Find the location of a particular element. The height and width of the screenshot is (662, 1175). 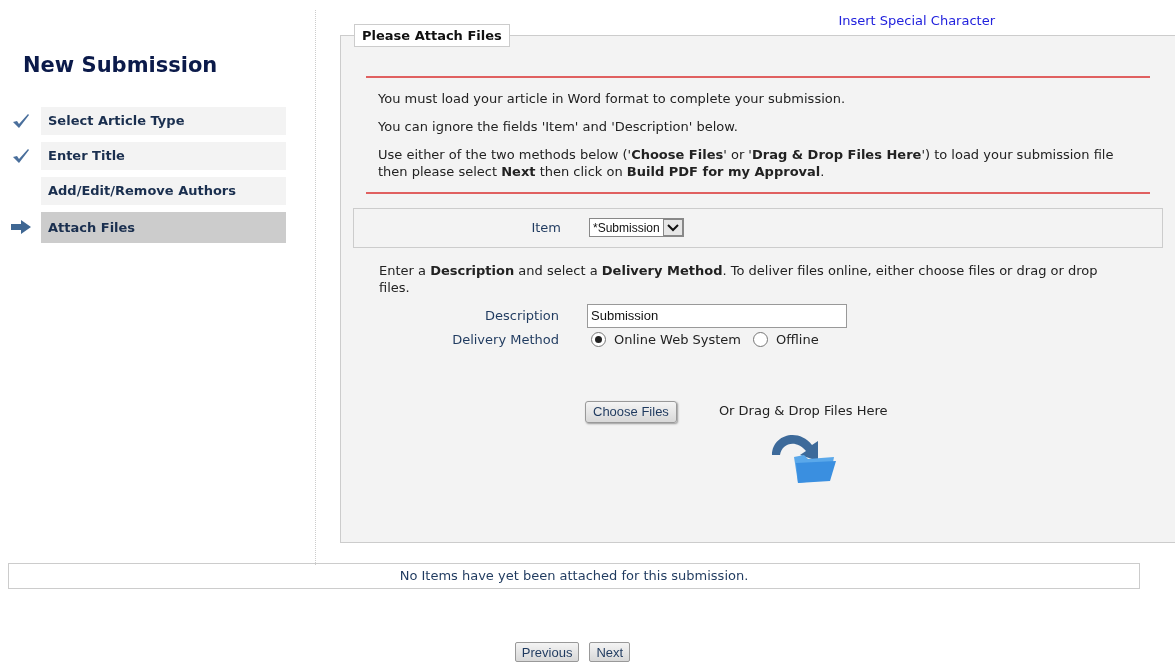

panel-legend: Please Attach Files is located at coordinates (432, 35).